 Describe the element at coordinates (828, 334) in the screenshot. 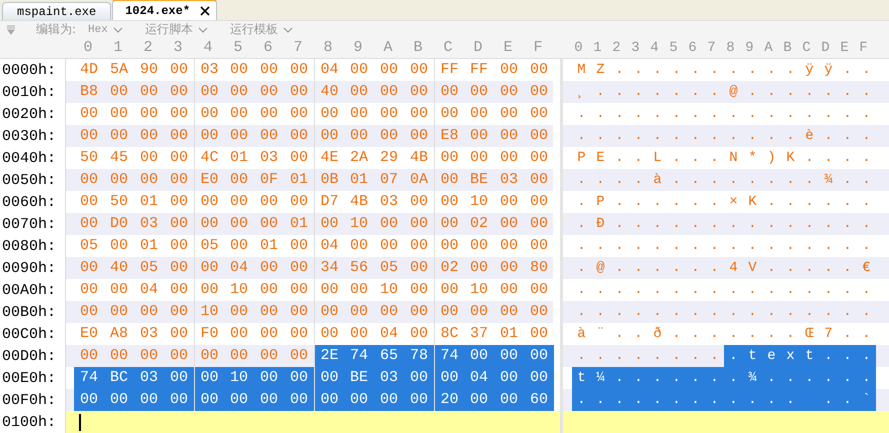

I see `ascii-char: 7` at that location.